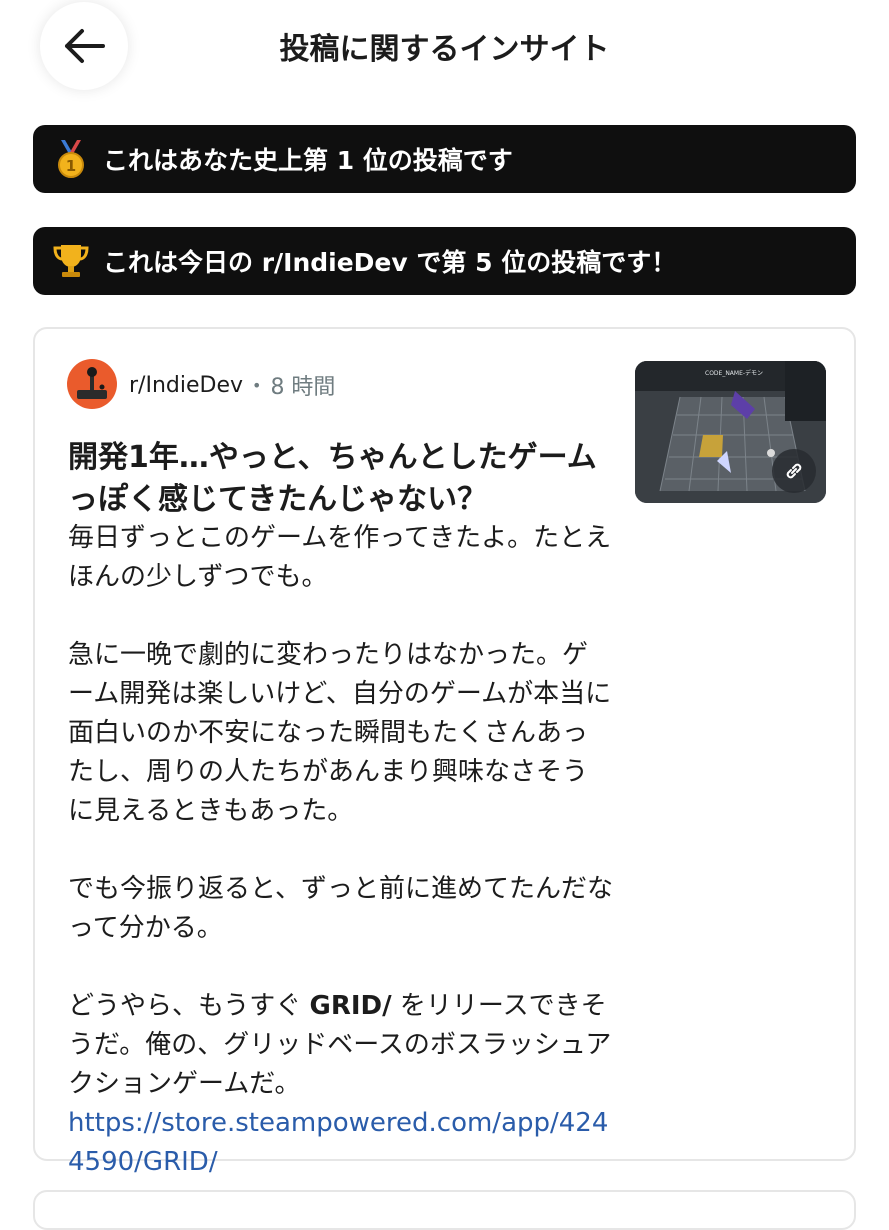 This screenshot has width=889, height=1230. What do you see at coordinates (71, 261) in the screenshot?
I see `trophy-icon` at bounding box center [71, 261].